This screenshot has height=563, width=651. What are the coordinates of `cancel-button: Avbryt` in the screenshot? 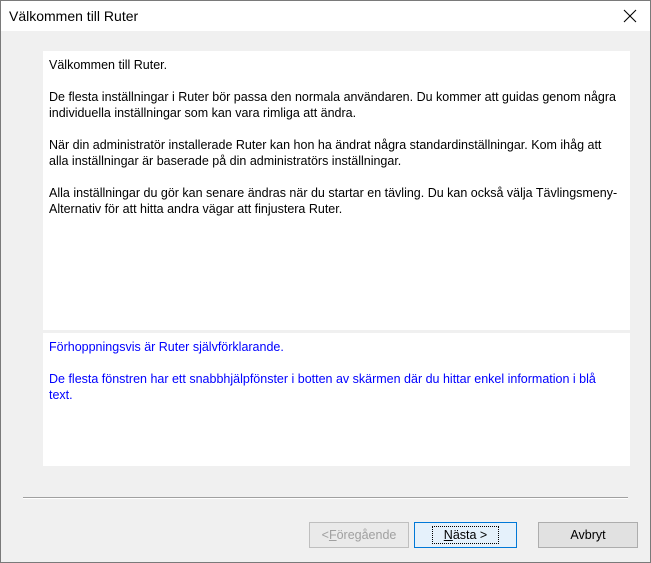 It's located at (588, 535).